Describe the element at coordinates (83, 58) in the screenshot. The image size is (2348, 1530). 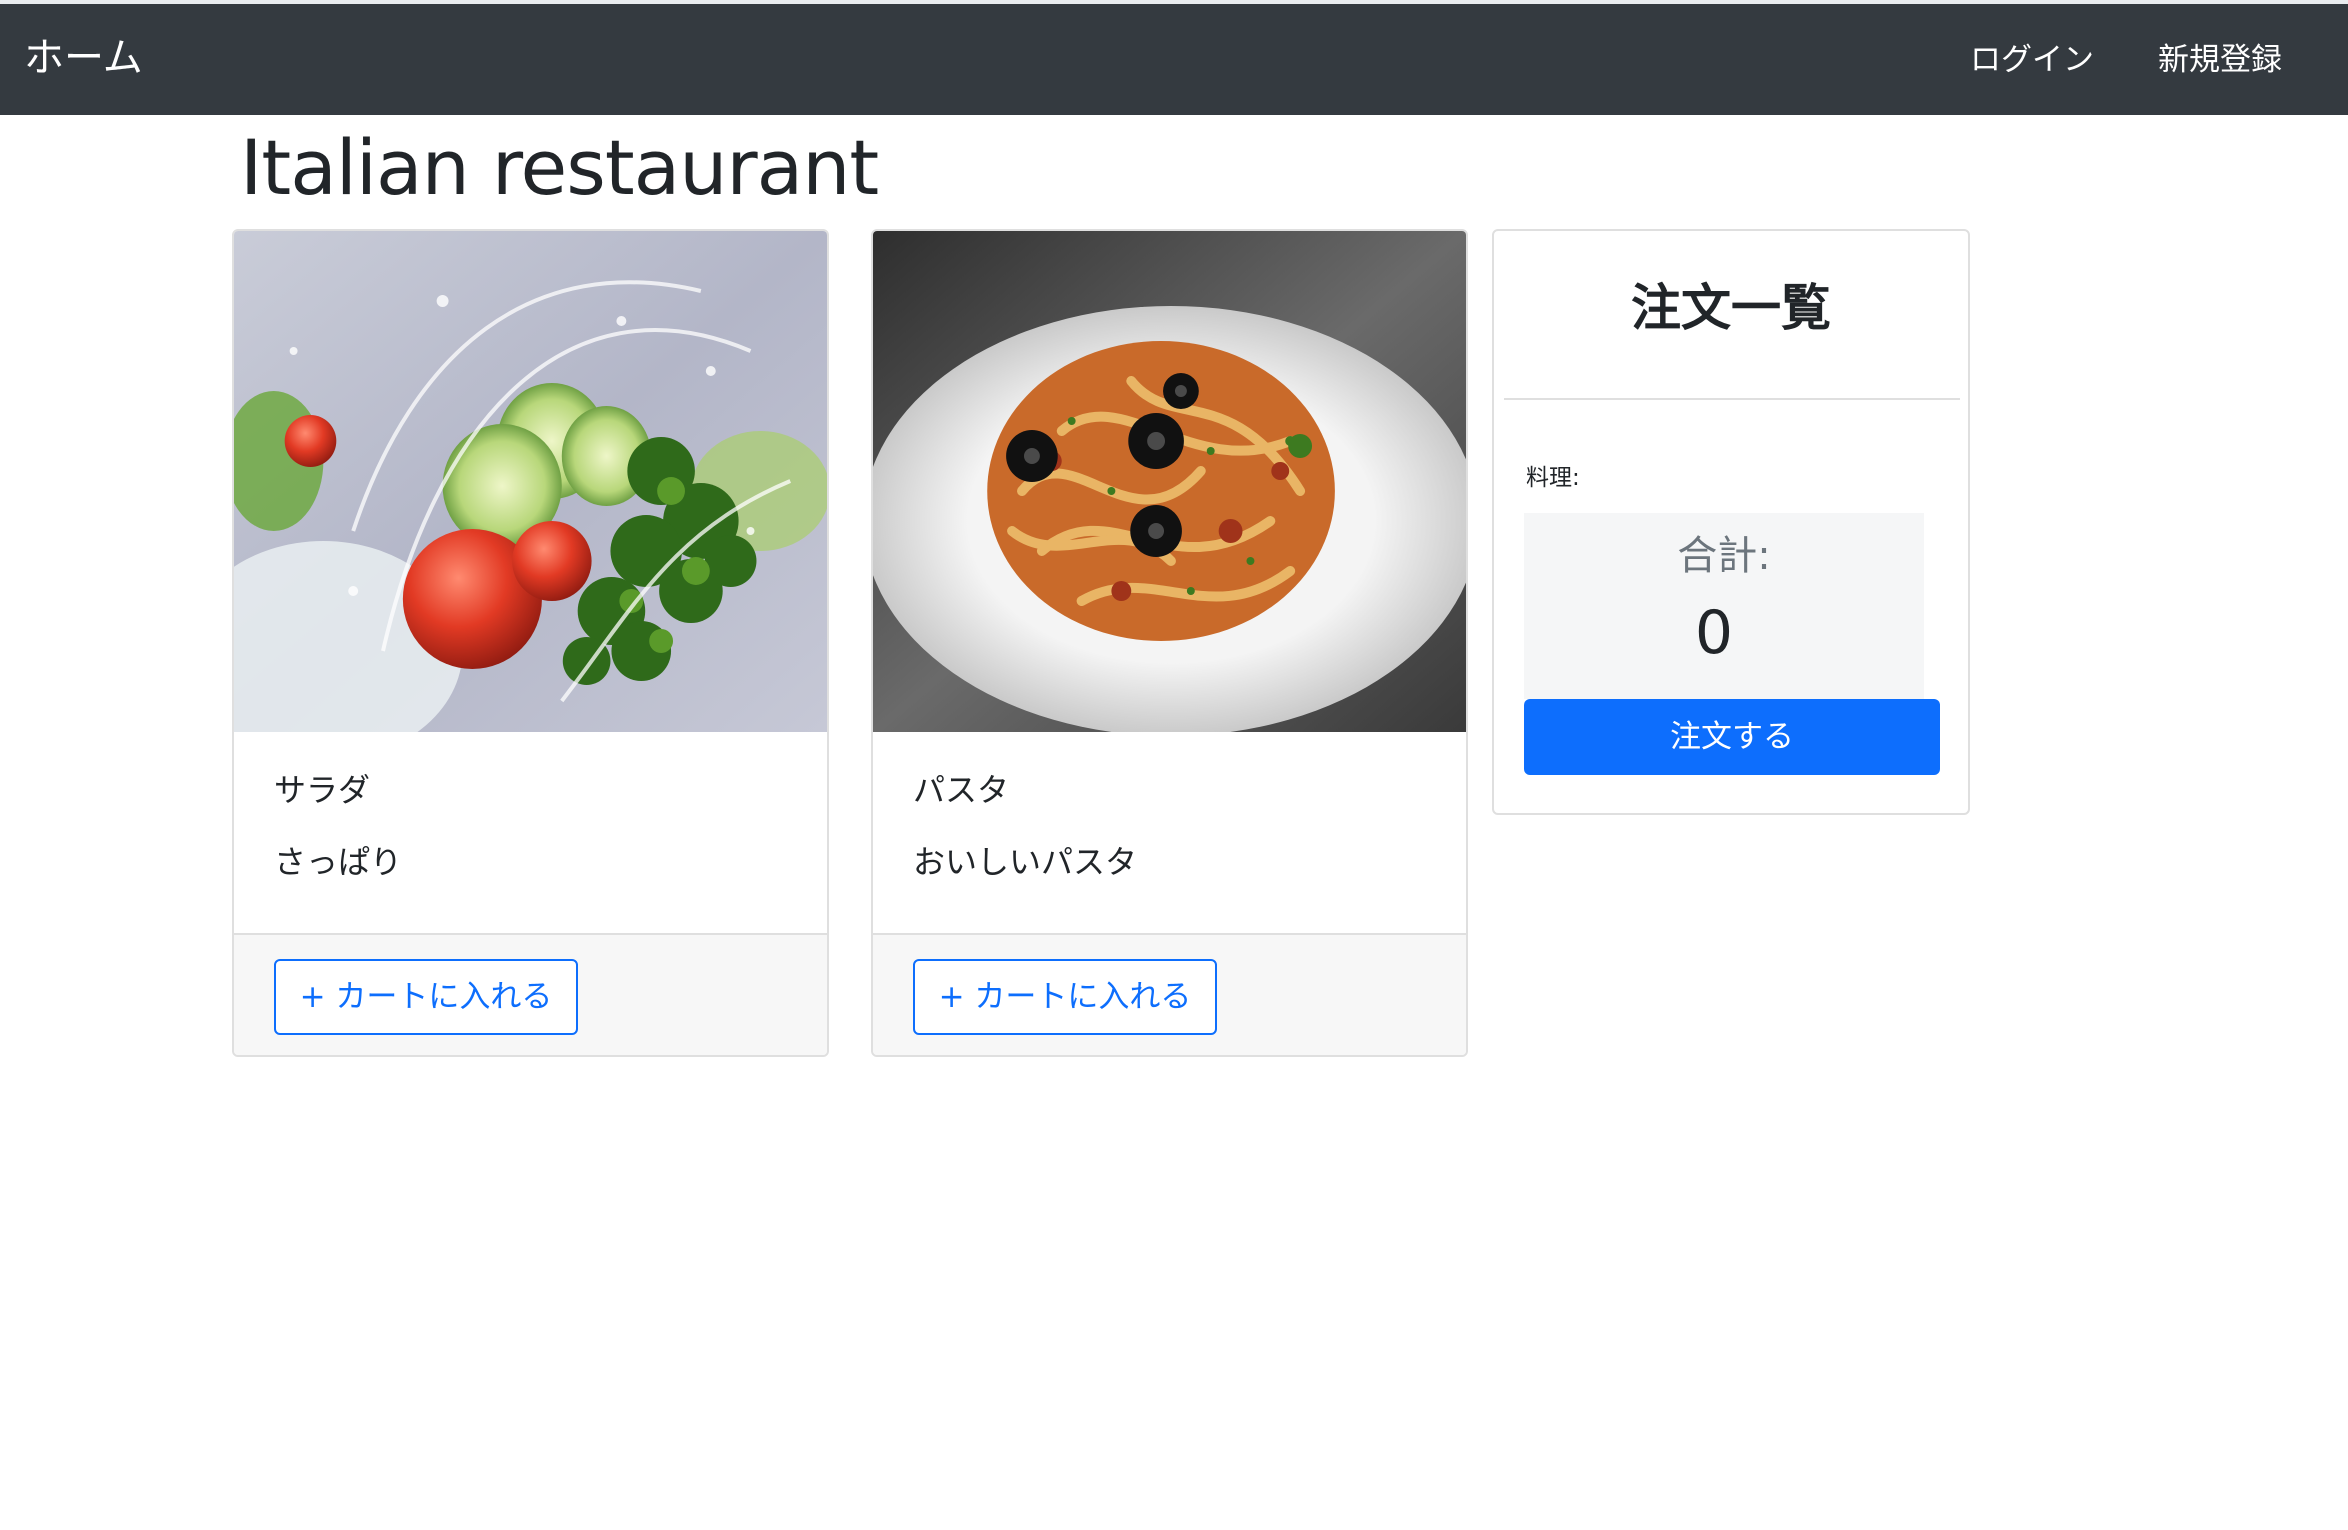
I see `home-link: ホーム` at that location.